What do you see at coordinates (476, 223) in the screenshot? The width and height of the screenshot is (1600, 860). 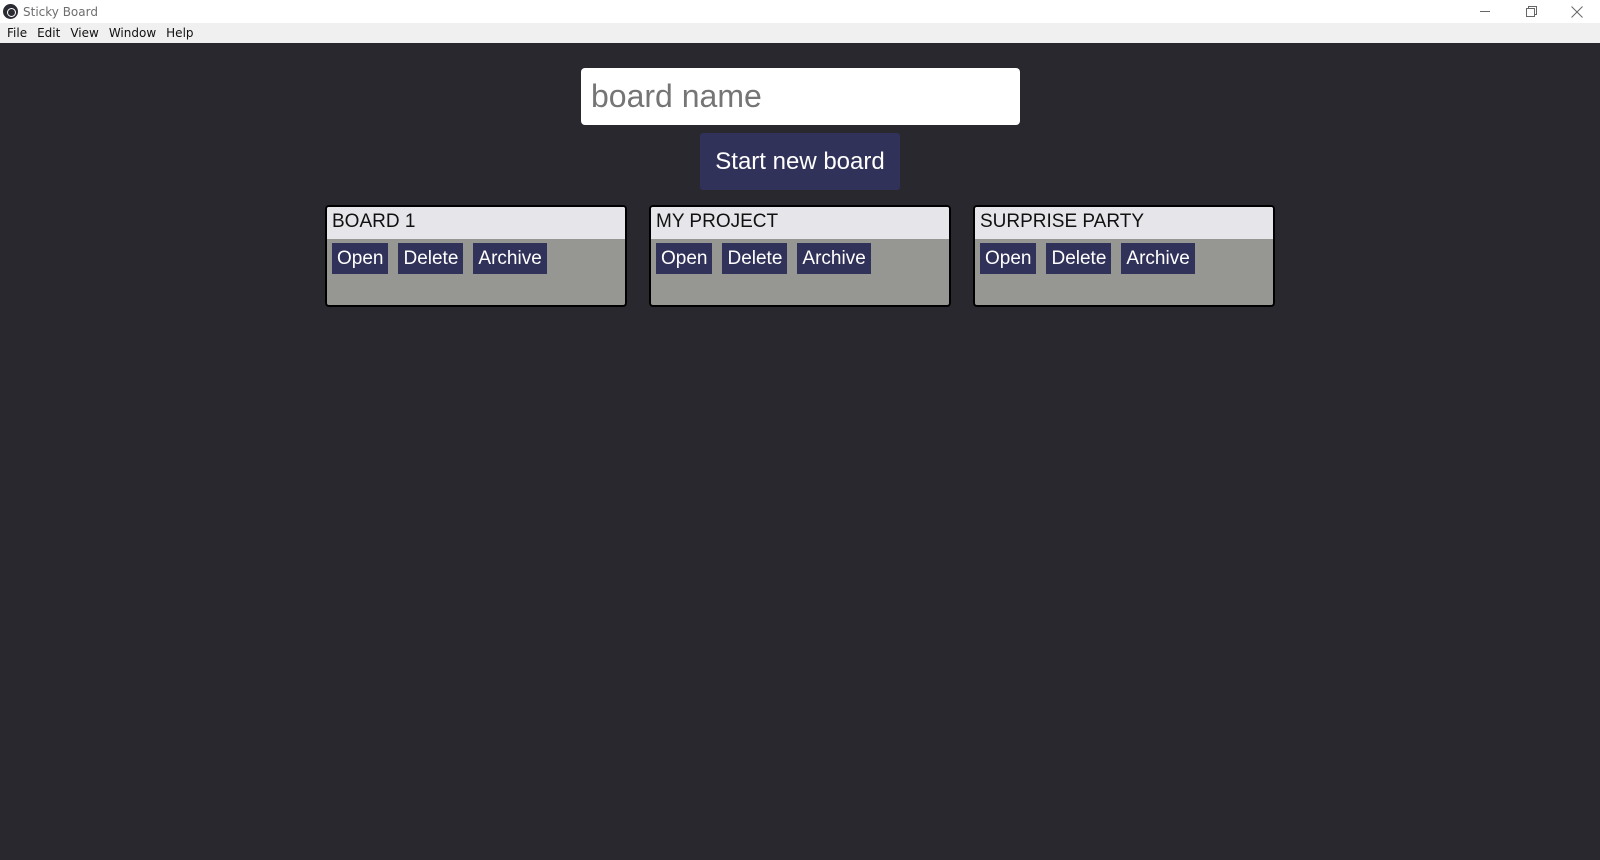 I see `board-title: BOARD 1` at bounding box center [476, 223].